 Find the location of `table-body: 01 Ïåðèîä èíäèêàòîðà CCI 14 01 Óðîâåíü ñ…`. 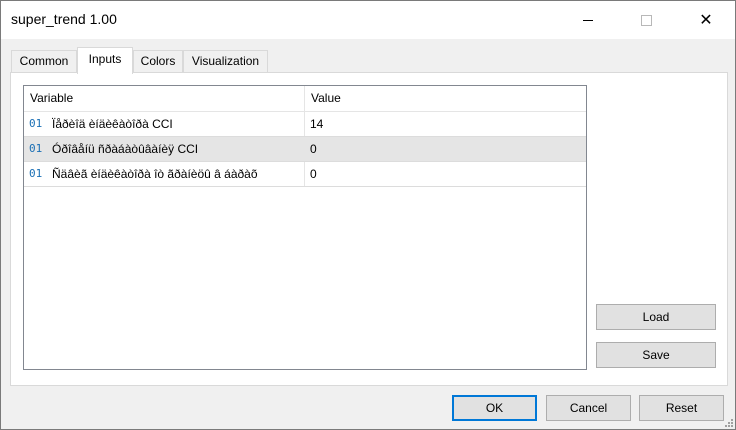

table-body: 01 Ïåðèîä èíäèêàòîðà CCI 14 01 Óðîâåíü ñ… is located at coordinates (305, 149).